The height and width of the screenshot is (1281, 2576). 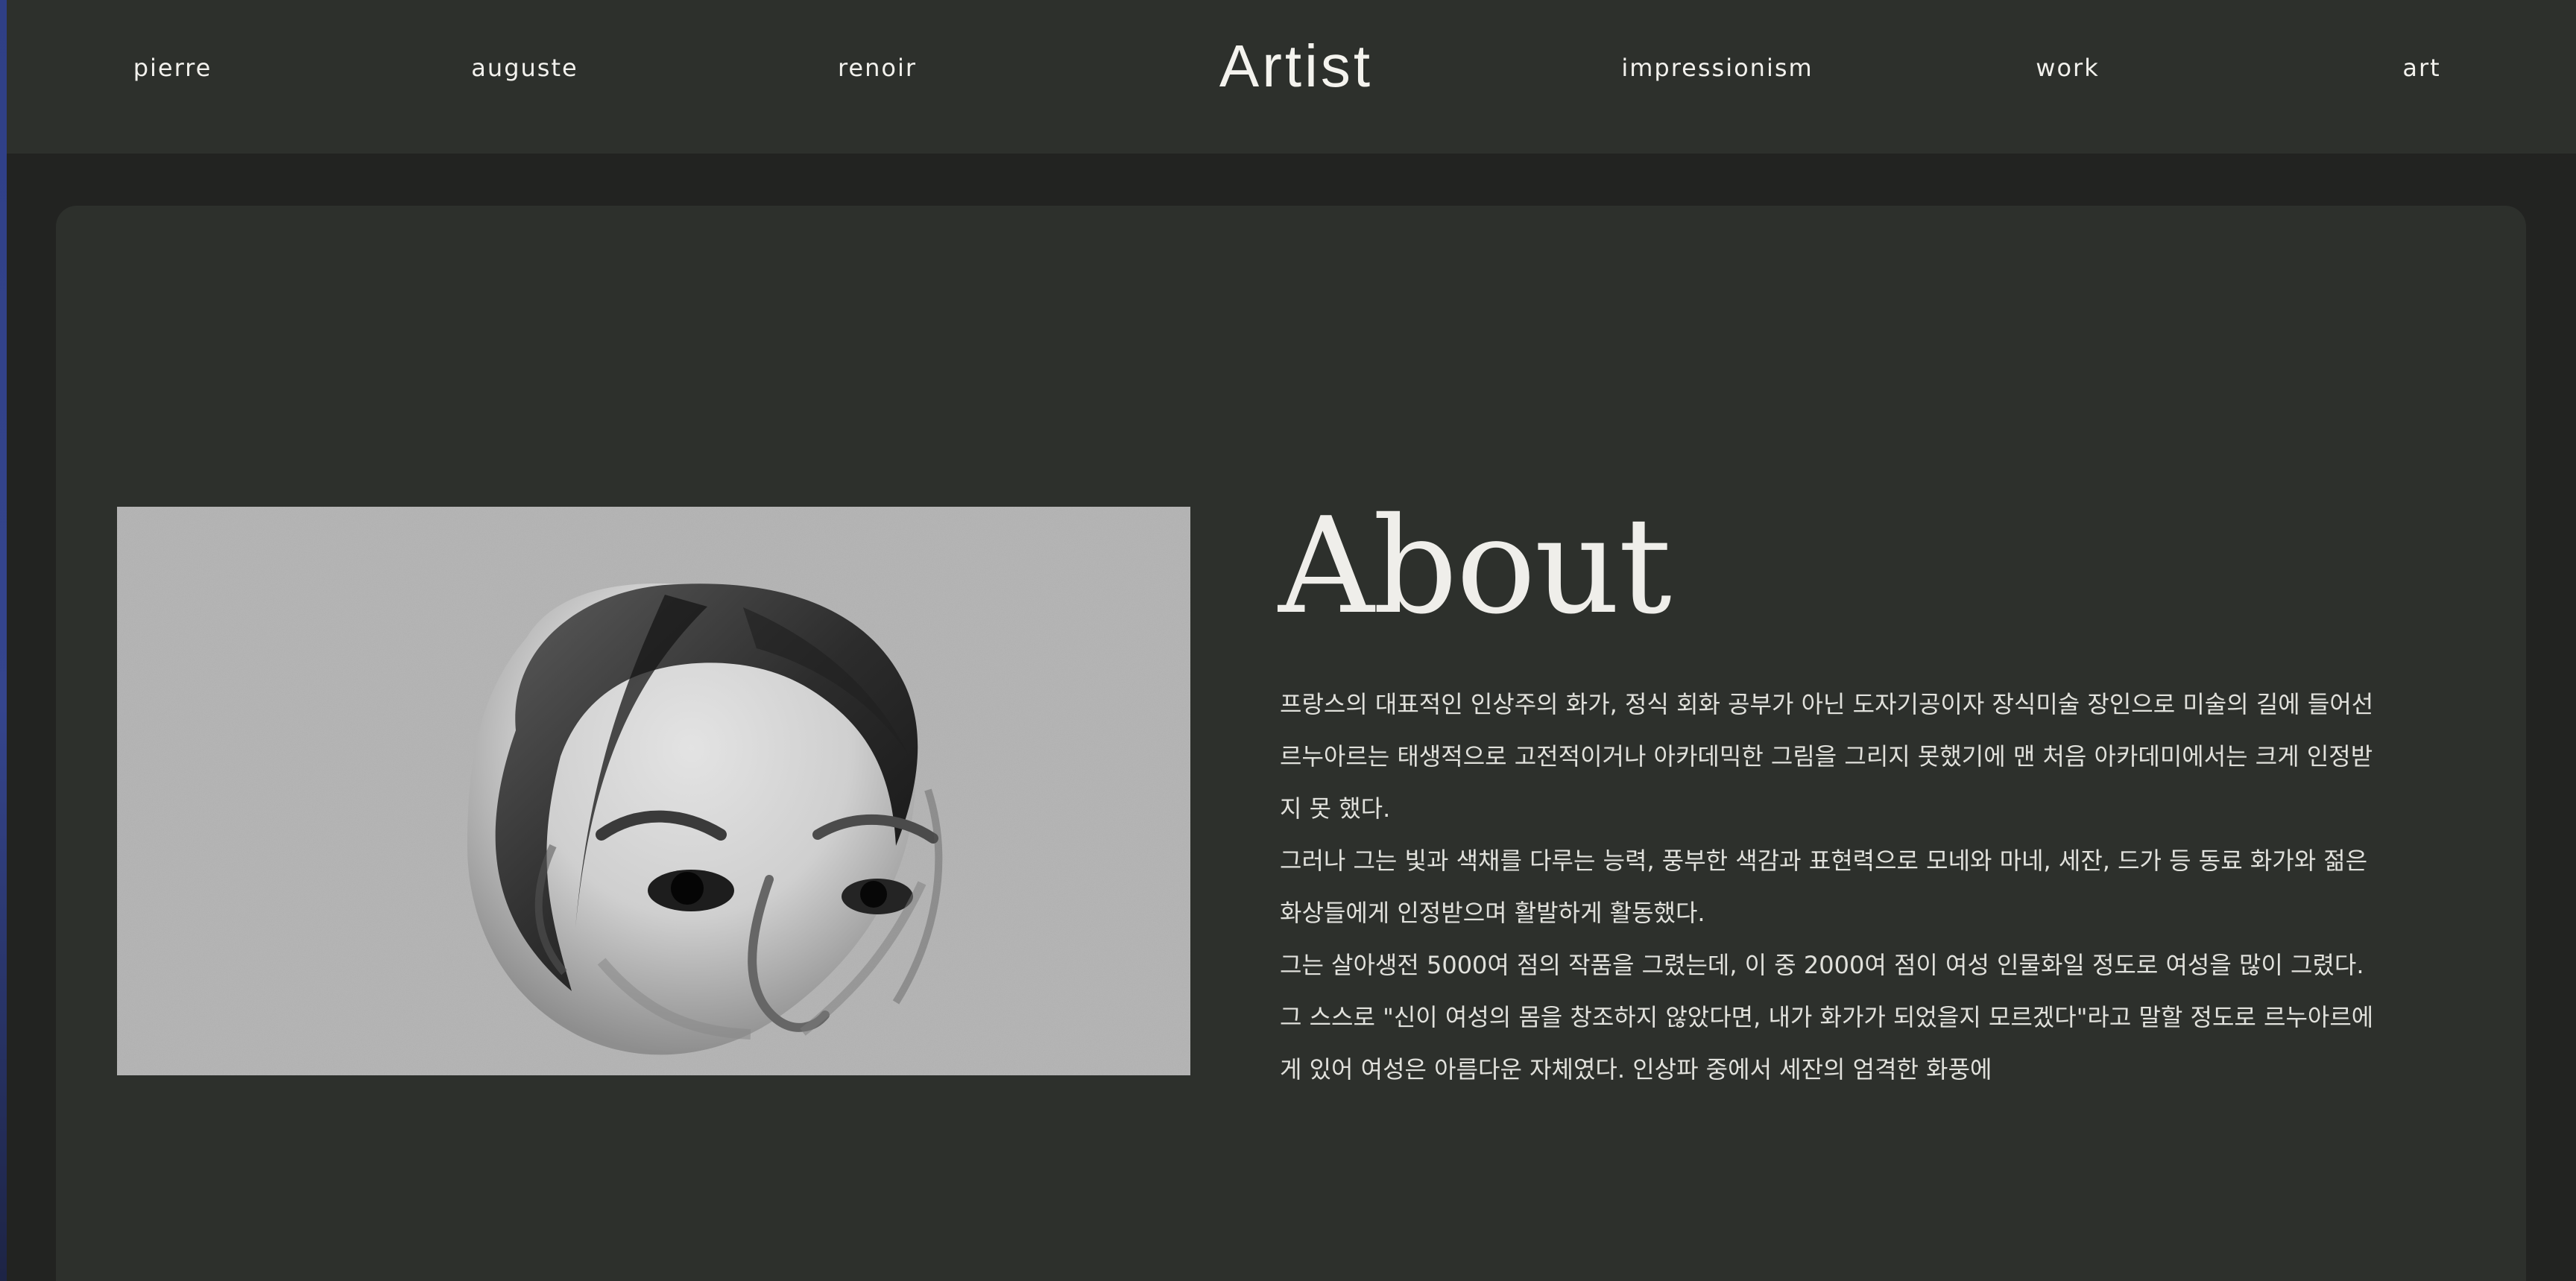 What do you see at coordinates (2068, 67) in the screenshot?
I see `nav-link-work: work` at bounding box center [2068, 67].